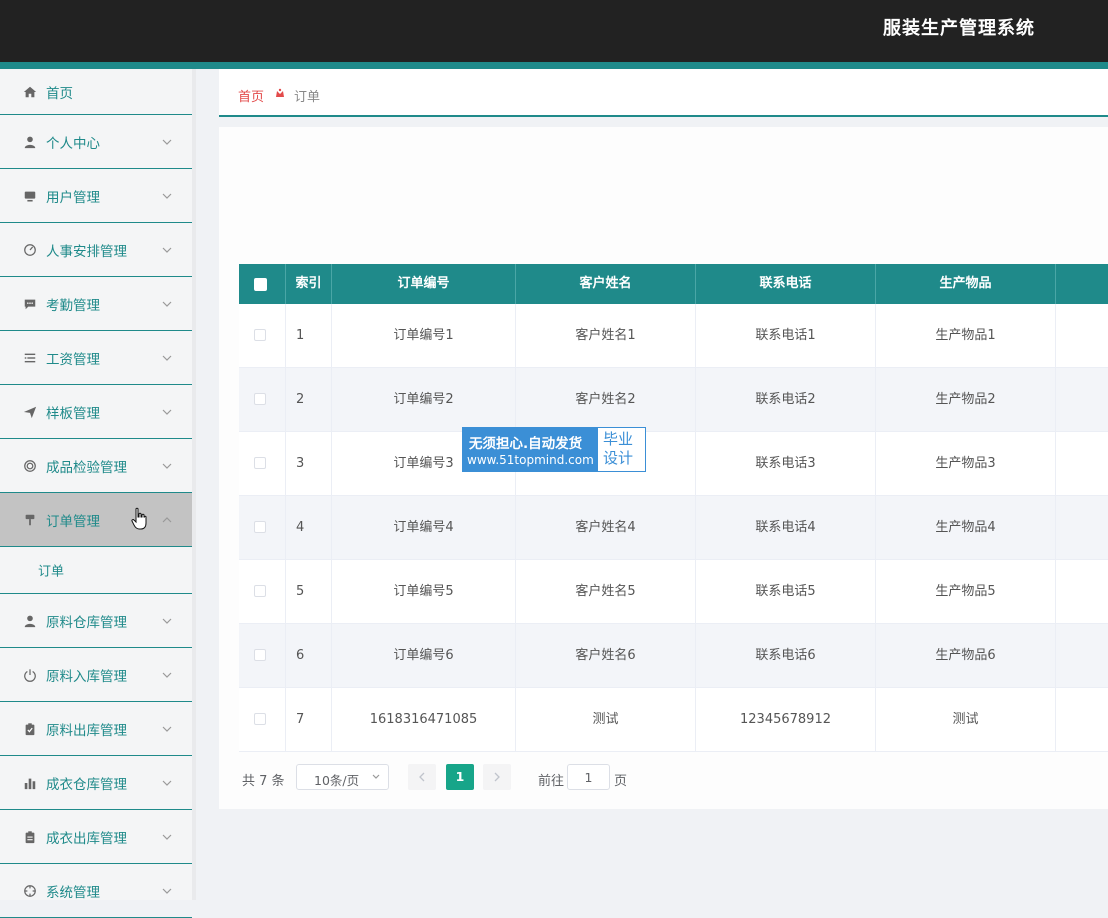  What do you see at coordinates (96, 570) in the screenshot?
I see `submenu-item: 订单` at bounding box center [96, 570].